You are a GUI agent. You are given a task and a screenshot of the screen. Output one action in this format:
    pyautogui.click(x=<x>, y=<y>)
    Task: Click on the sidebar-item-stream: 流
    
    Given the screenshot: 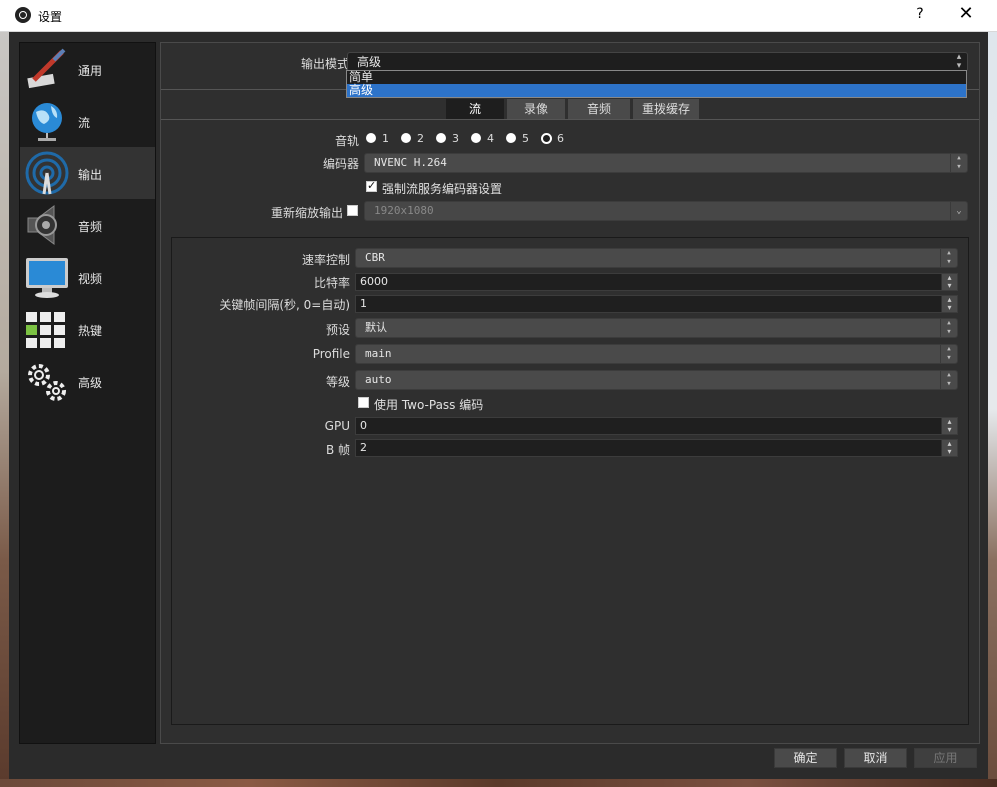 What is the action you would take?
    pyautogui.click(x=87, y=121)
    